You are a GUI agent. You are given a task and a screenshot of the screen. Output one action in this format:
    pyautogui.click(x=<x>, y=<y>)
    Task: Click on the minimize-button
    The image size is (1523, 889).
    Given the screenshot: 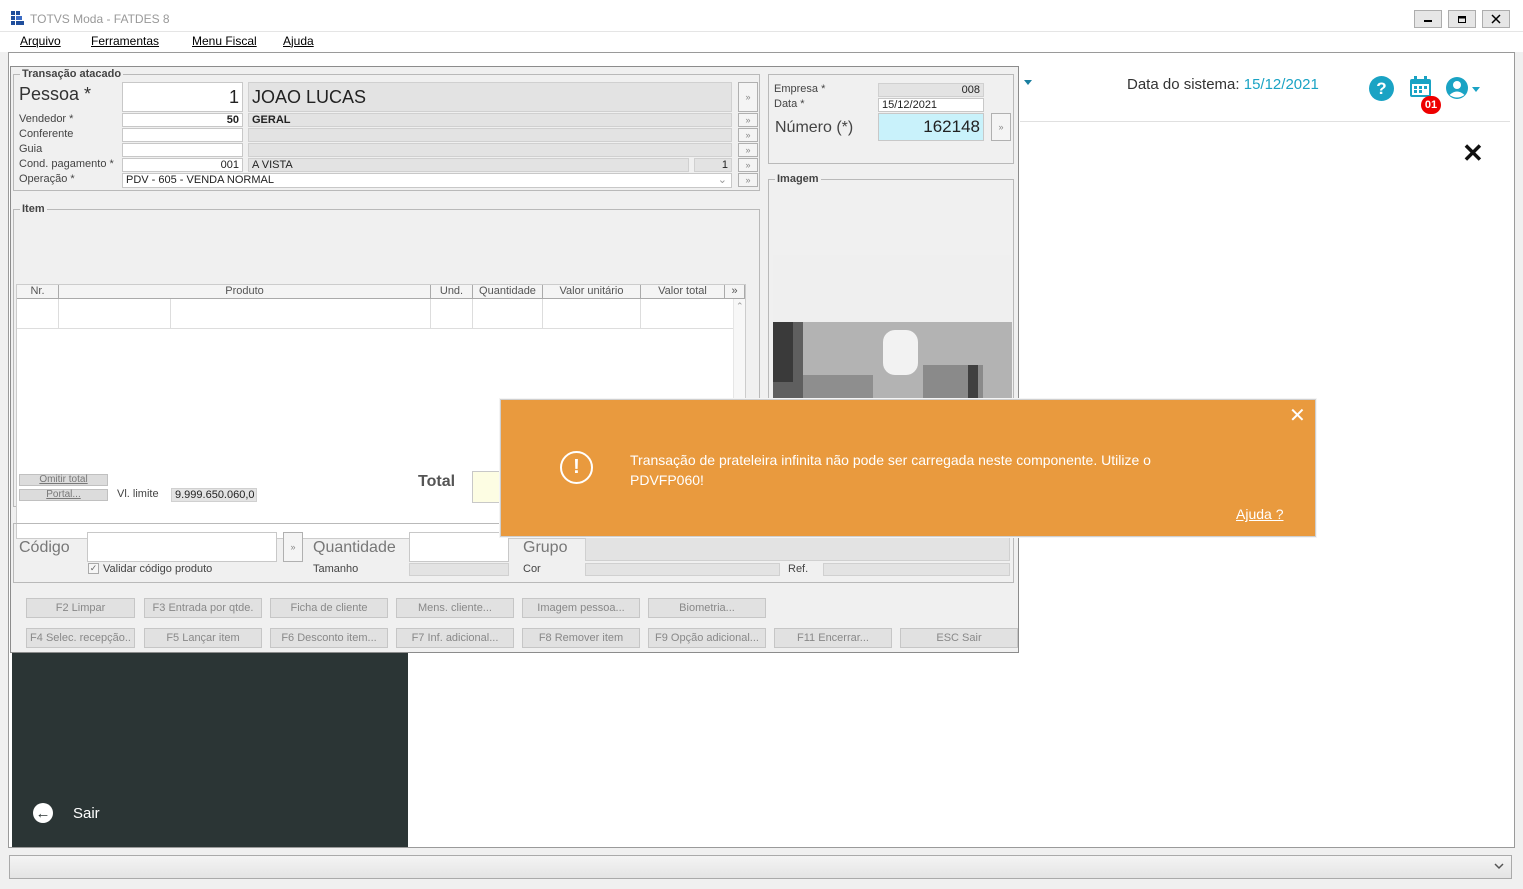 What is the action you would take?
    pyautogui.click(x=1428, y=19)
    